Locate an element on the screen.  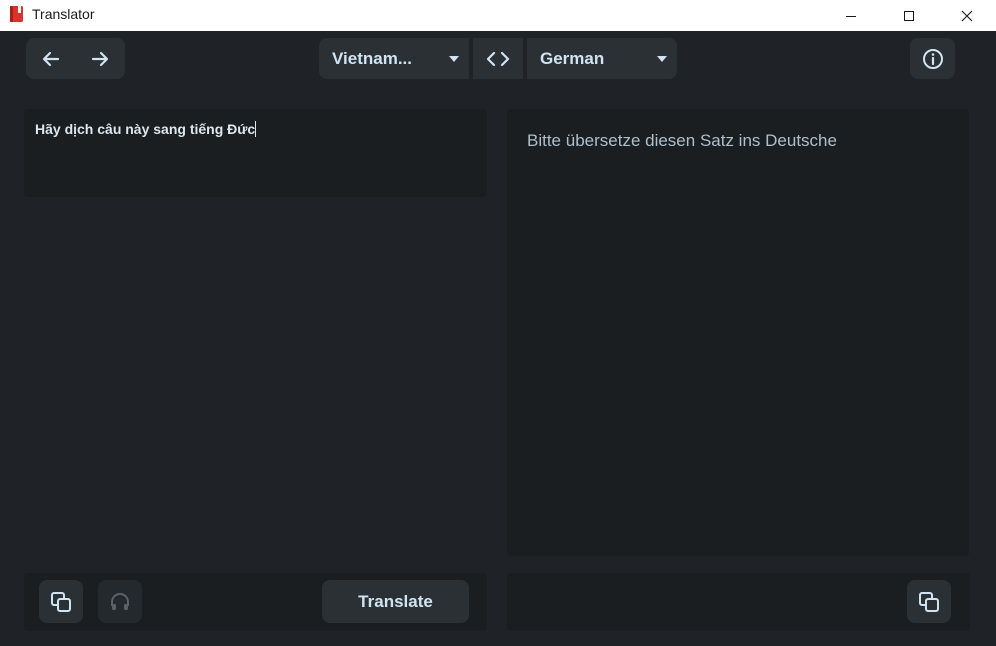
code-brackets-icon is located at coordinates (498, 58).